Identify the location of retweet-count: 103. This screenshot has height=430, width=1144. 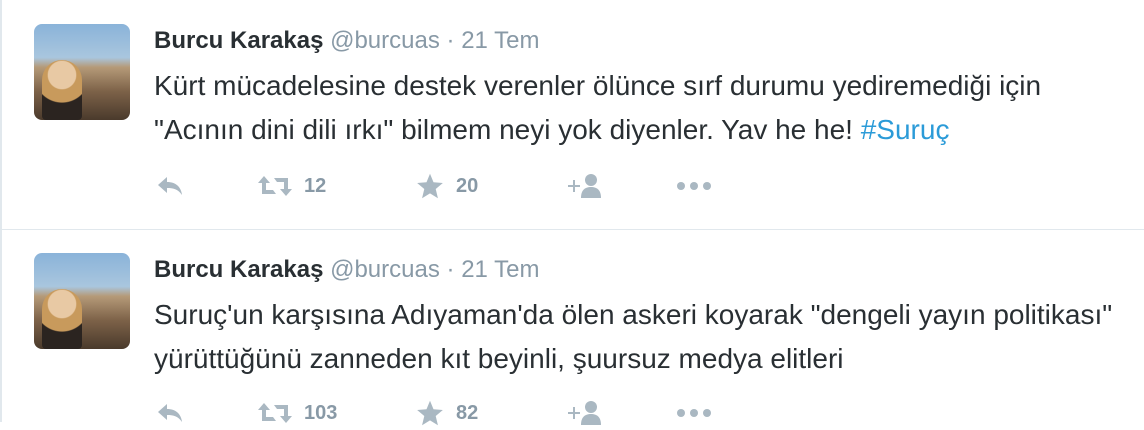
(321, 412).